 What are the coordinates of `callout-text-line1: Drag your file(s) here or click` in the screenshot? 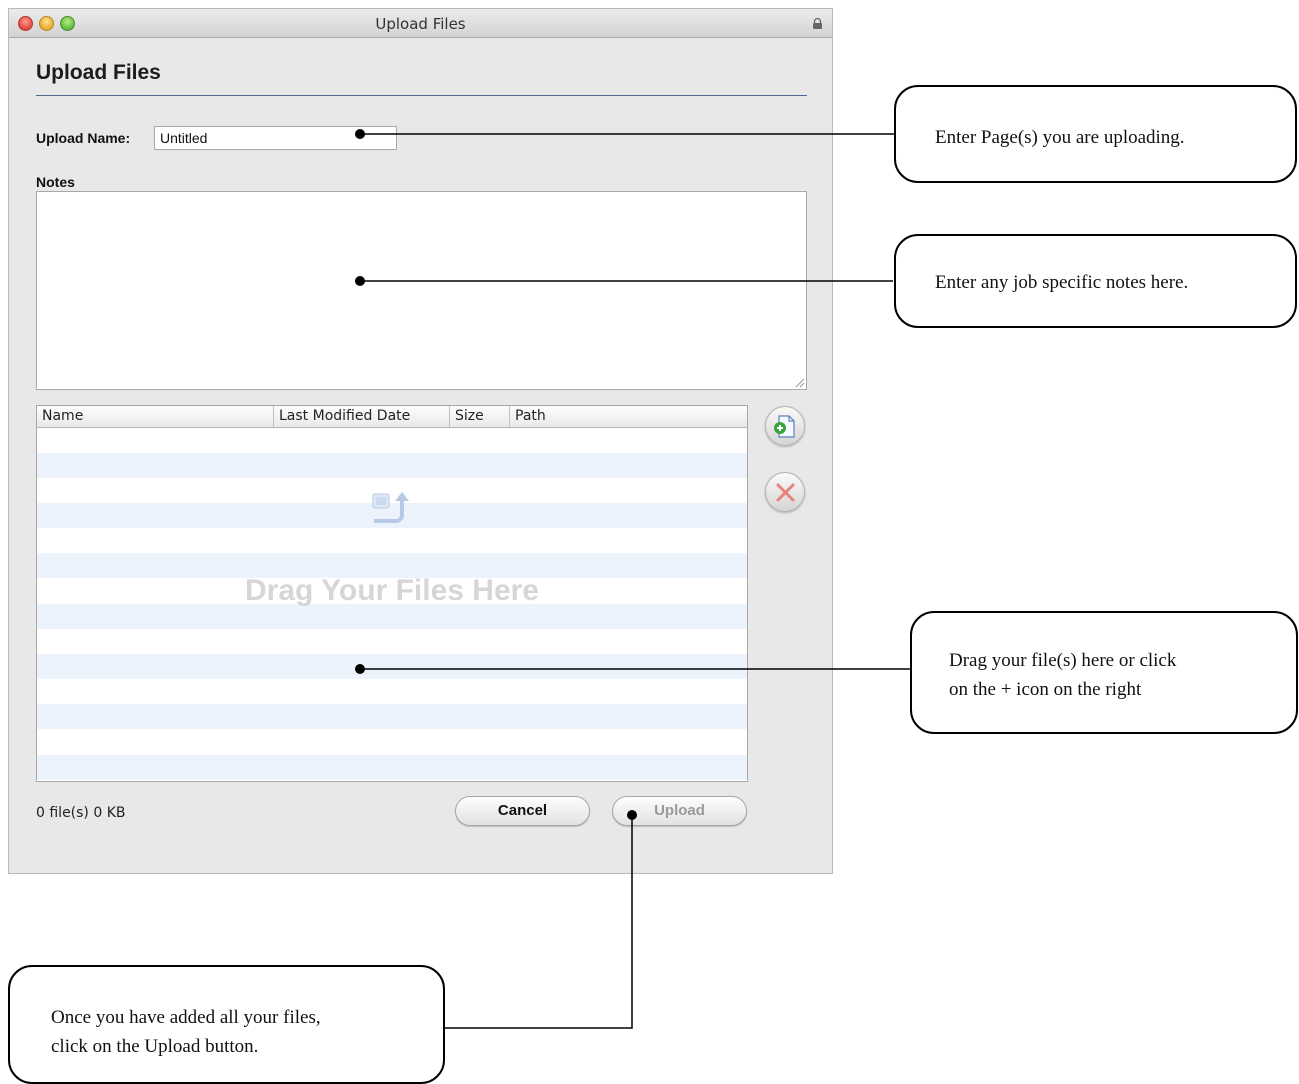 It's located at (1063, 660).